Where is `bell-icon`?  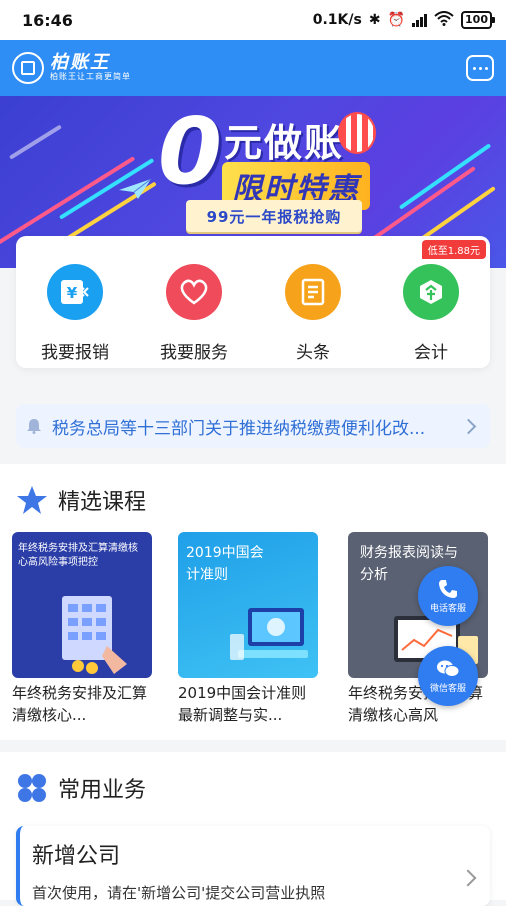 bell-icon is located at coordinates (34, 426).